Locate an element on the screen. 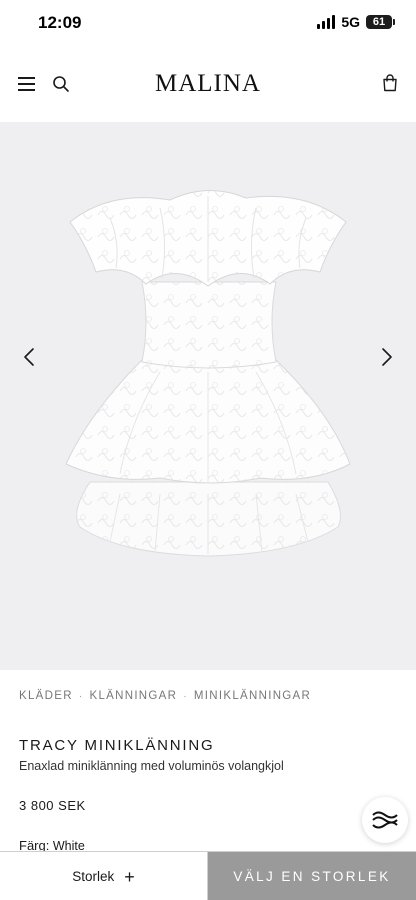  plus-icon: + is located at coordinates (129, 876).